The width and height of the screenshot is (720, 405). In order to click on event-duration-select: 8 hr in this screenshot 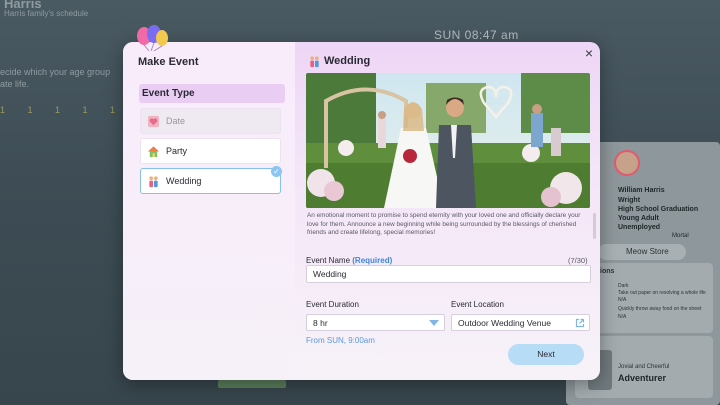, I will do `click(375, 322)`.